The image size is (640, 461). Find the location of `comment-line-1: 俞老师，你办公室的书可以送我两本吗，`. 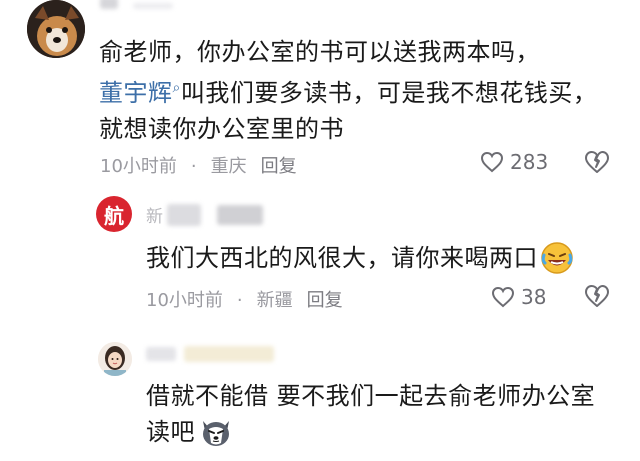

comment-line-1: 俞老师，你办公室的书可以送我两本吗， is located at coordinates (319, 52).